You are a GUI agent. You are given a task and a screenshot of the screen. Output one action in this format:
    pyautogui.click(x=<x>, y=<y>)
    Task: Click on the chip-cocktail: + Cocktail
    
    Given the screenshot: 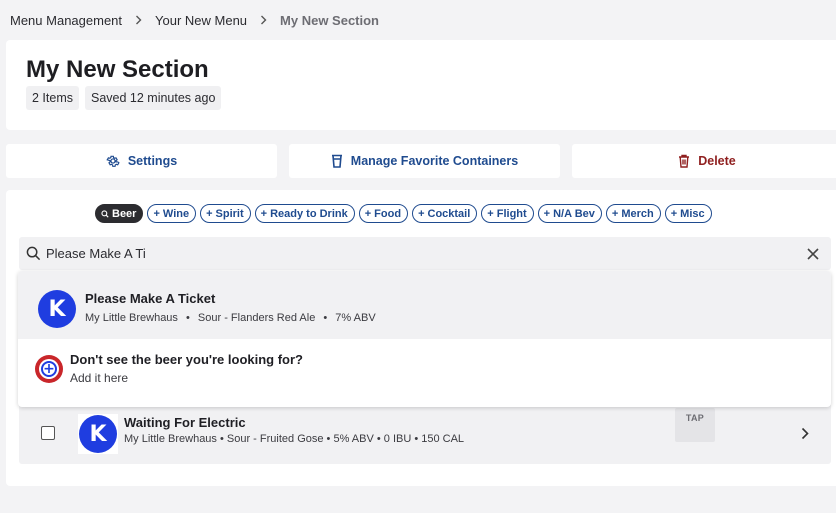 What is the action you would take?
    pyautogui.click(x=445, y=213)
    